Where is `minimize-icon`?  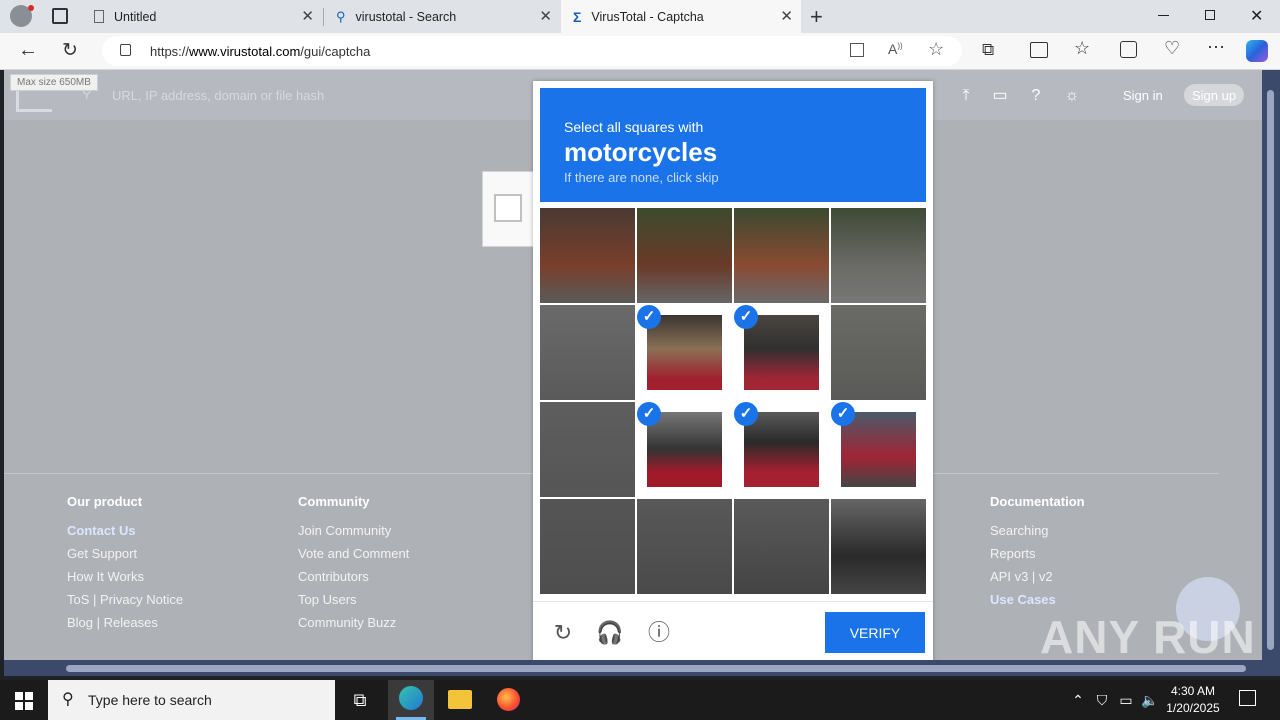 minimize-icon is located at coordinates (1163, 15).